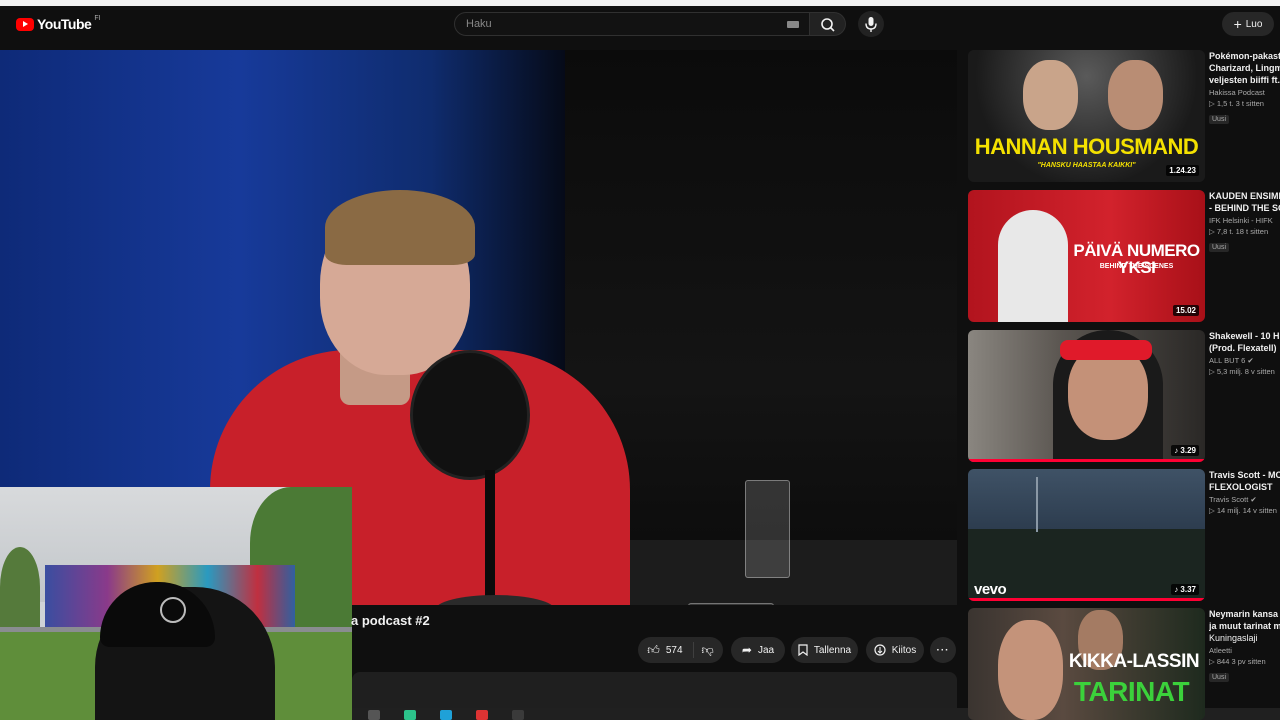 The height and width of the screenshot is (720, 1280). What do you see at coordinates (1136, 259) in the screenshot?
I see `thumb-headline: PÄIVÄ NUMERO YKSI` at bounding box center [1136, 259].